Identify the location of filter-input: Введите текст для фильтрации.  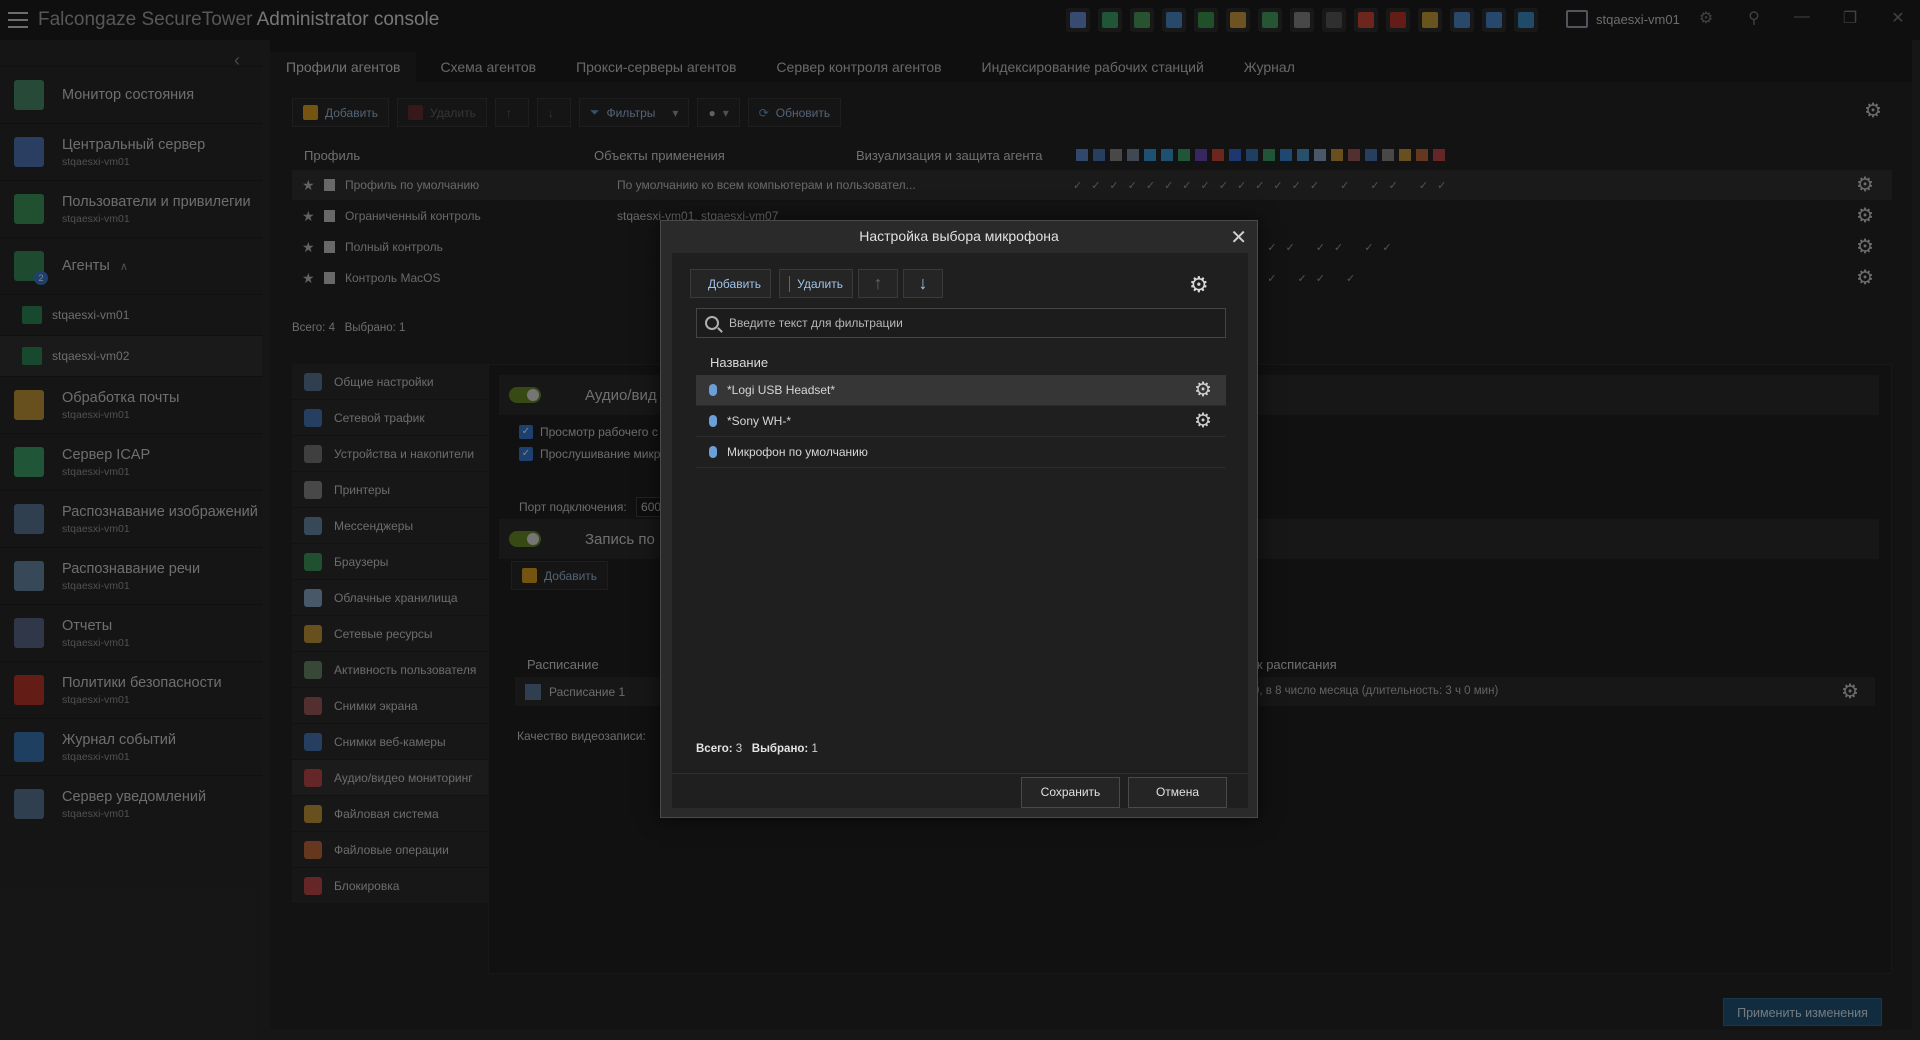
(961, 323).